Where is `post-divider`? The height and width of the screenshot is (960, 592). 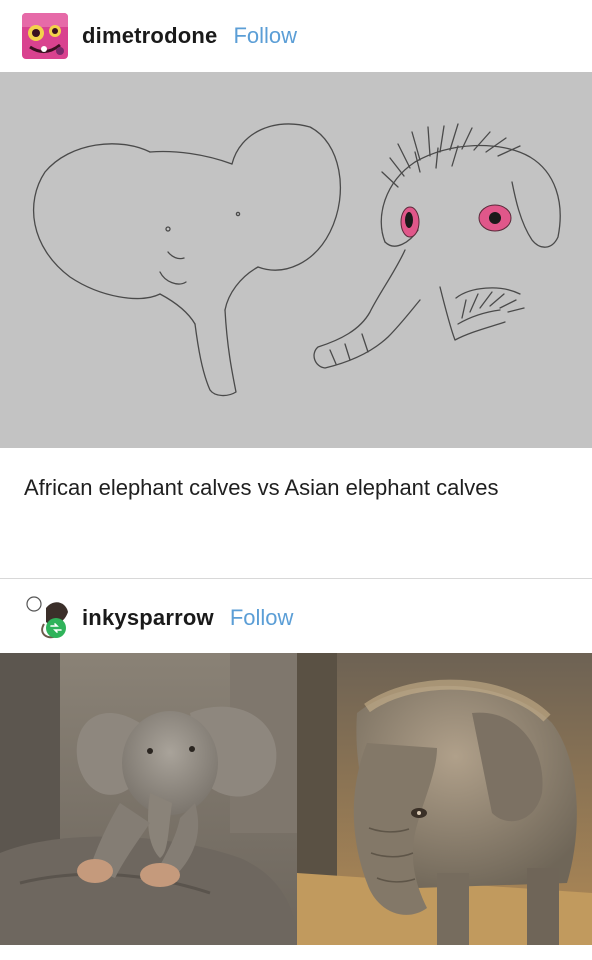 post-divider is located at coordinates (296, 578).